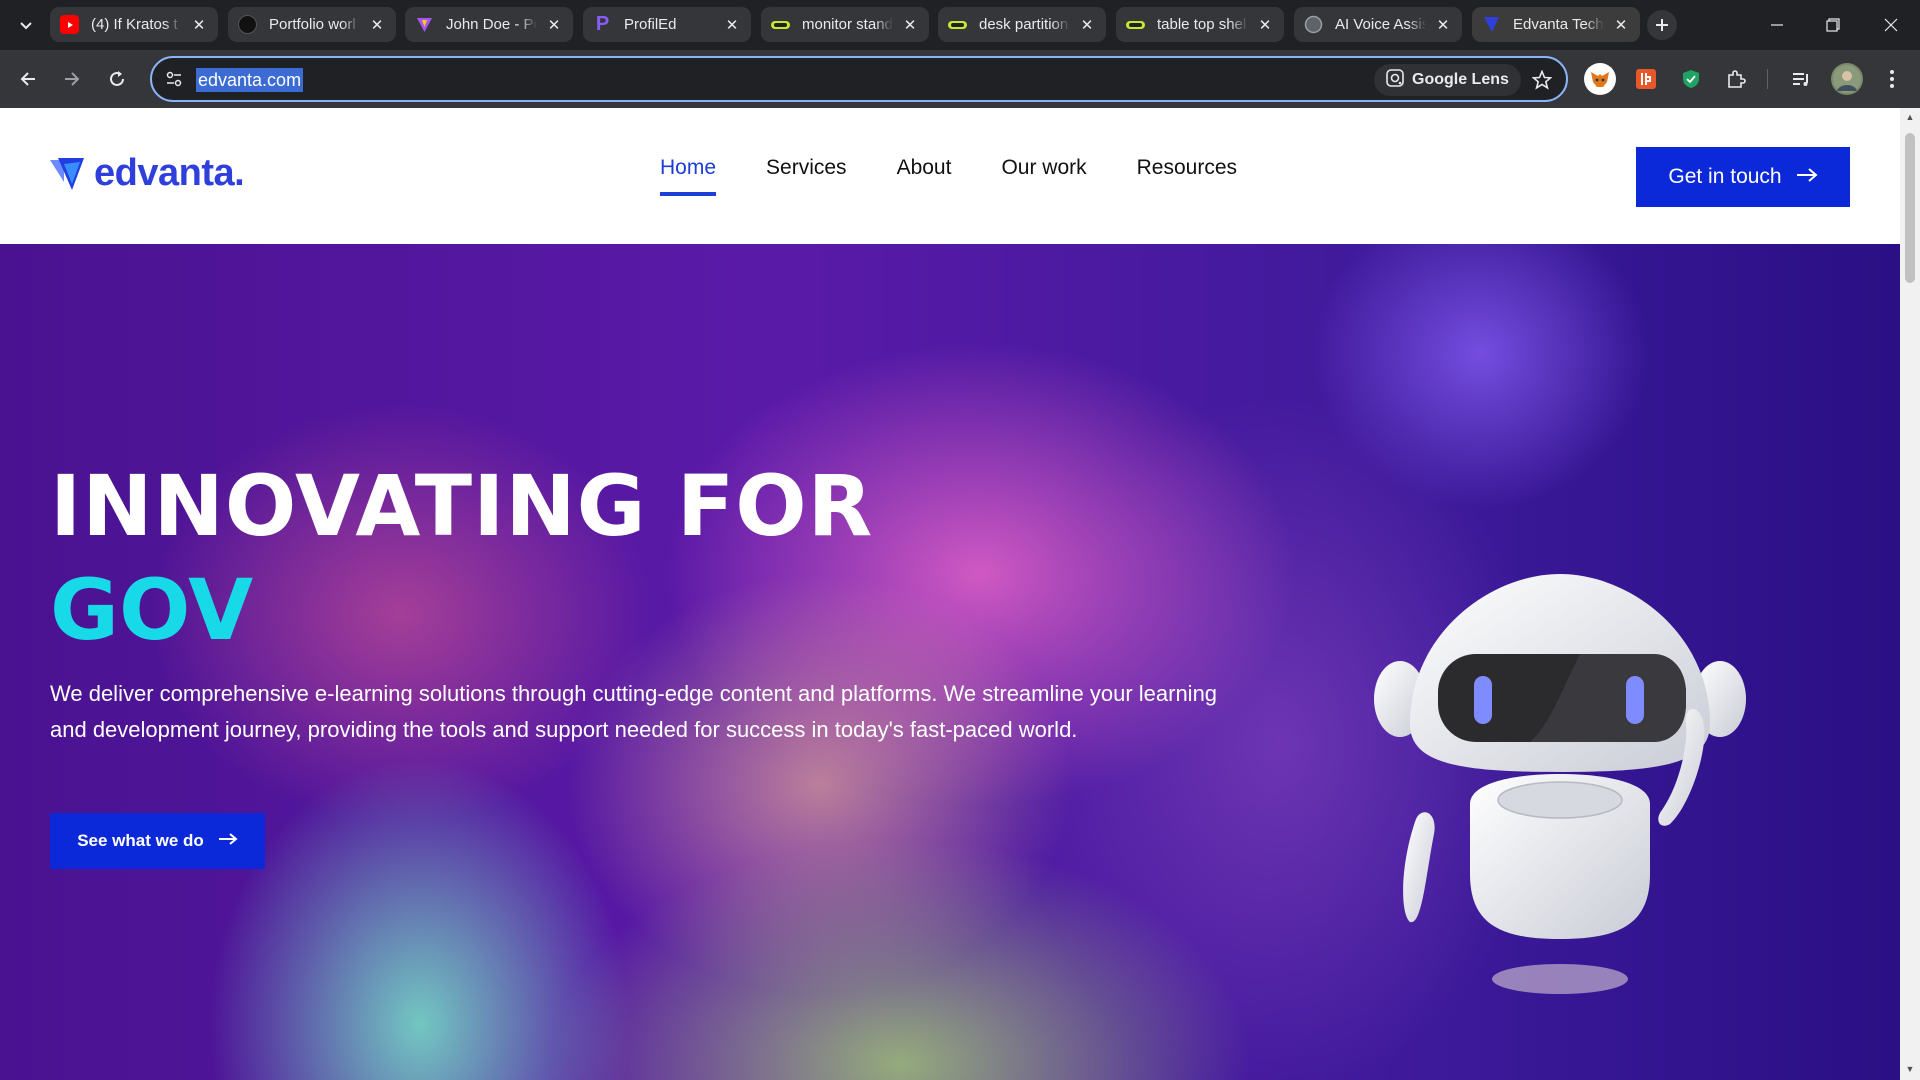 The height and width of the screenshot is (1080, 1920). What do you see at coordinates (924, 173) in the screenshot?
I see `nav-about: About` at bounding box center [924, 173].